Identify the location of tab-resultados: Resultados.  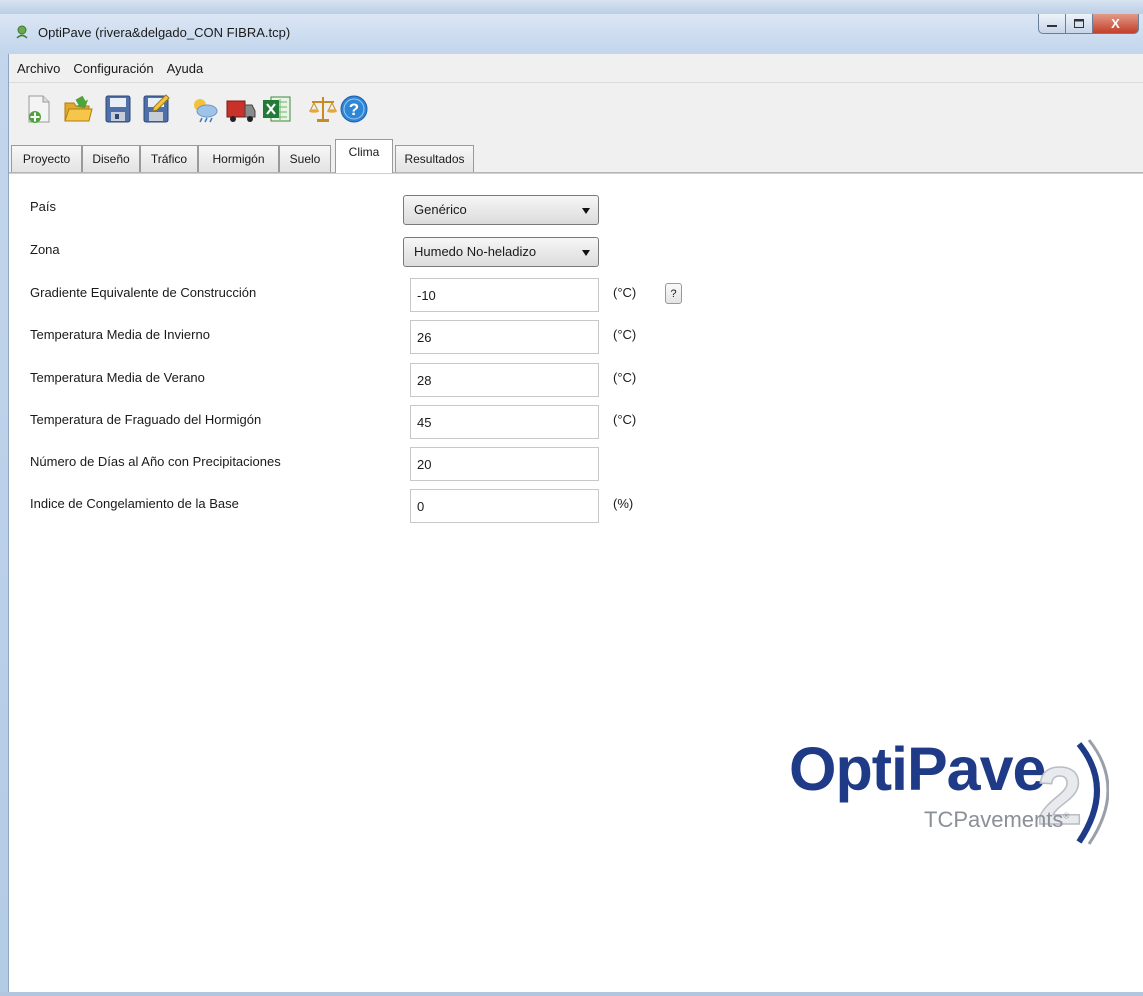
(434, 158).